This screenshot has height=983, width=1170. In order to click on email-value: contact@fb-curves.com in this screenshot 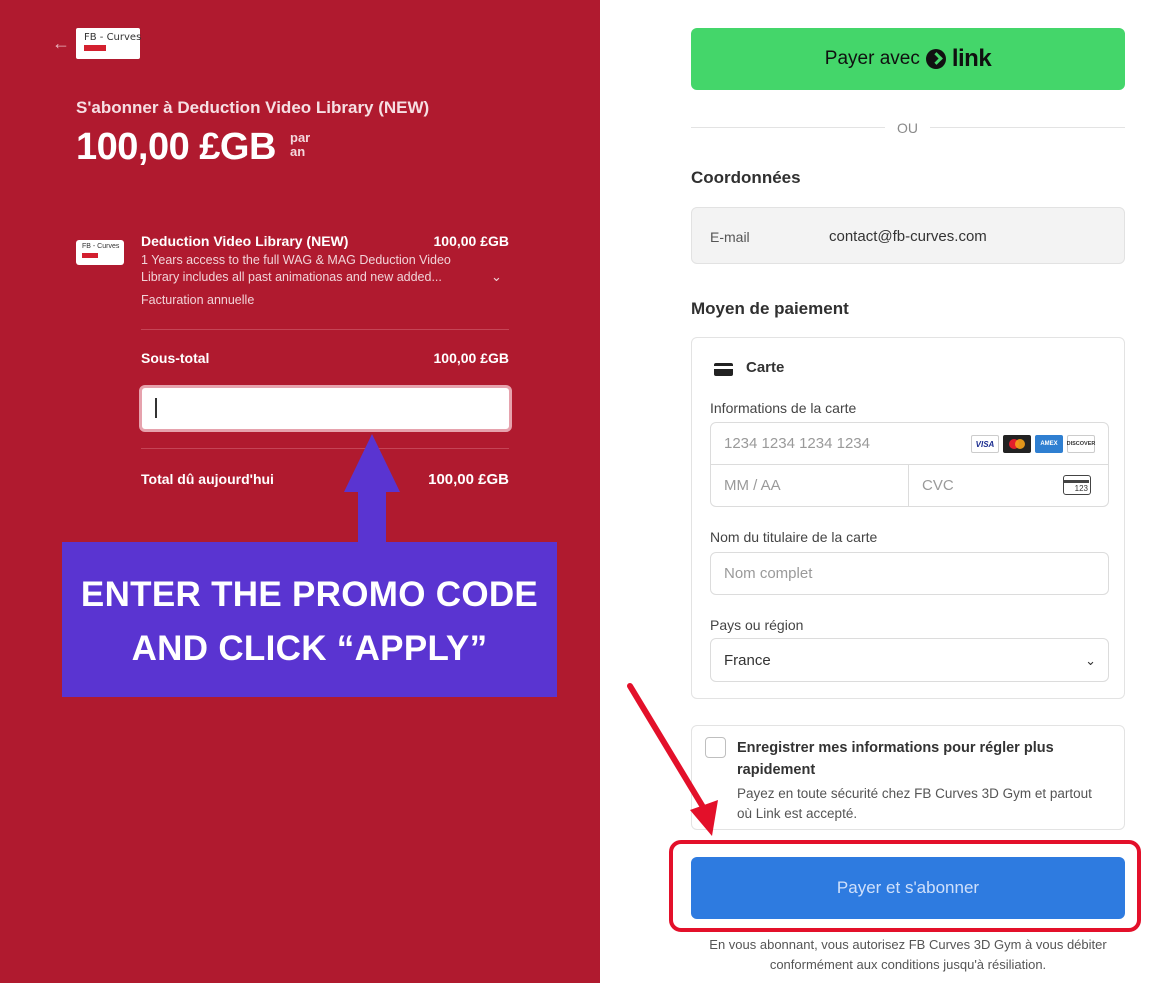, I will do `click(908, 236)`.